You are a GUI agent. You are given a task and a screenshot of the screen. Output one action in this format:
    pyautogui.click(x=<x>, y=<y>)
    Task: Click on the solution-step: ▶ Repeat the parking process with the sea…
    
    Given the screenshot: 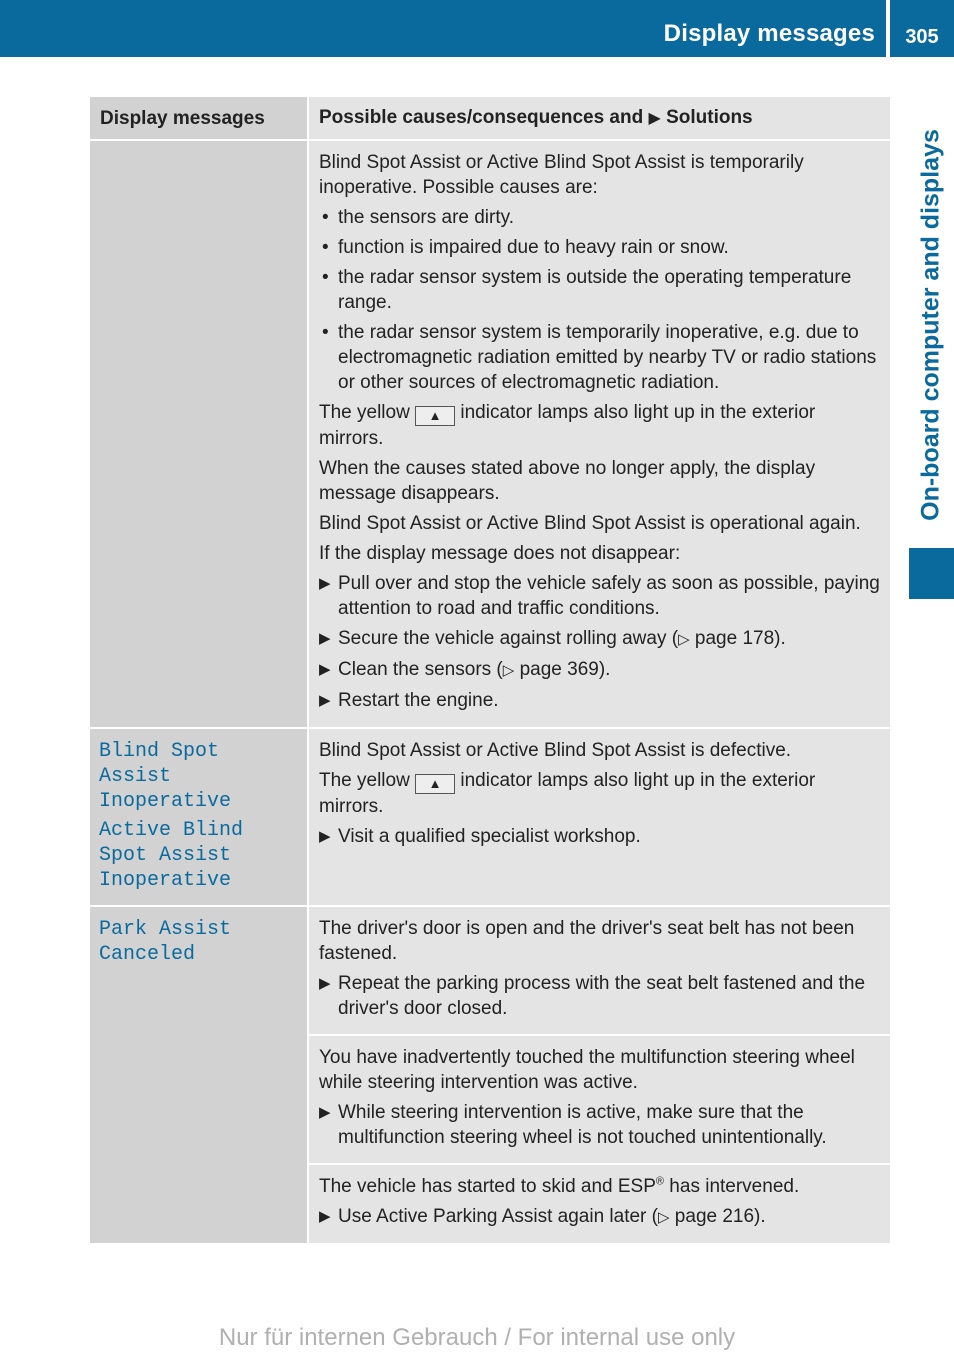 What is the action you would take?
    pyautogui.click(x=592, y=996)
    